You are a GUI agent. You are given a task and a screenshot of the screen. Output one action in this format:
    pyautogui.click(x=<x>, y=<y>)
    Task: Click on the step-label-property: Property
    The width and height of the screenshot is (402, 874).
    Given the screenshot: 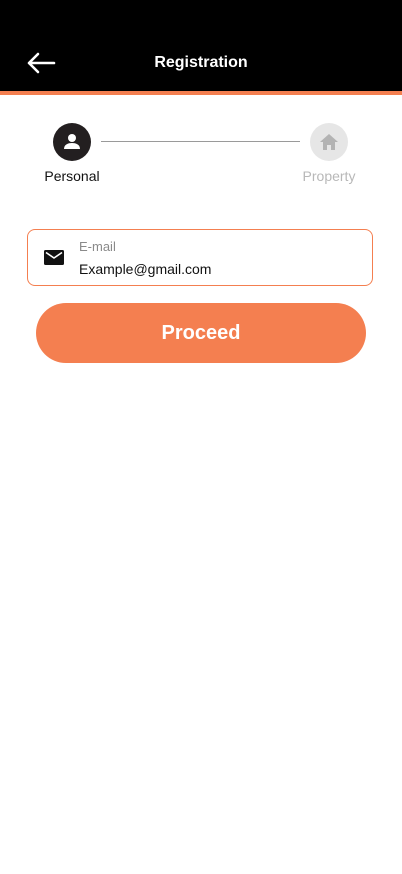 What is the action you would take?
    pyautogui.click(x=329, y=176)
    